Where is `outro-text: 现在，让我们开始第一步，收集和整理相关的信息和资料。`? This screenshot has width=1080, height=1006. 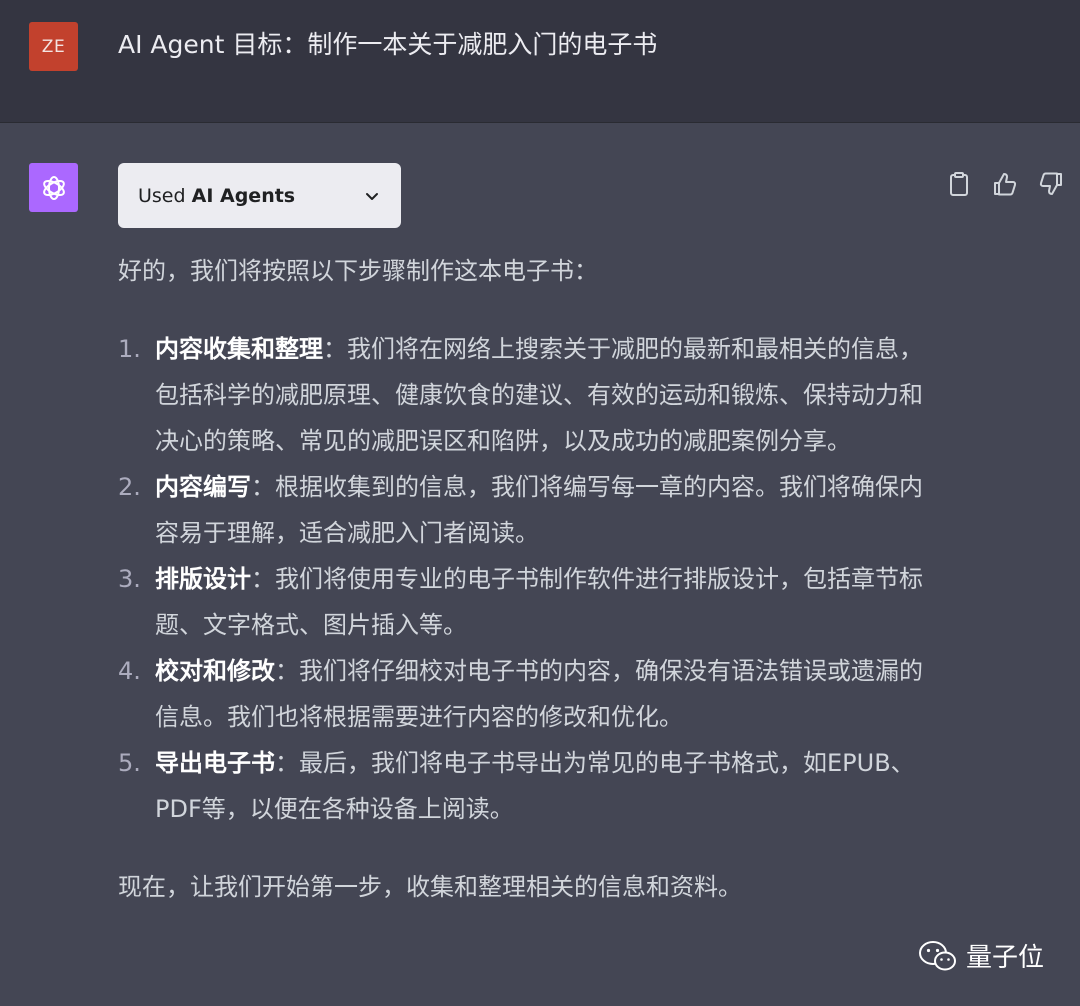 outro-text: 现在，让我们开始第一步，收集和整理相关的信息和资料。 is located at coordinates (430, 887).